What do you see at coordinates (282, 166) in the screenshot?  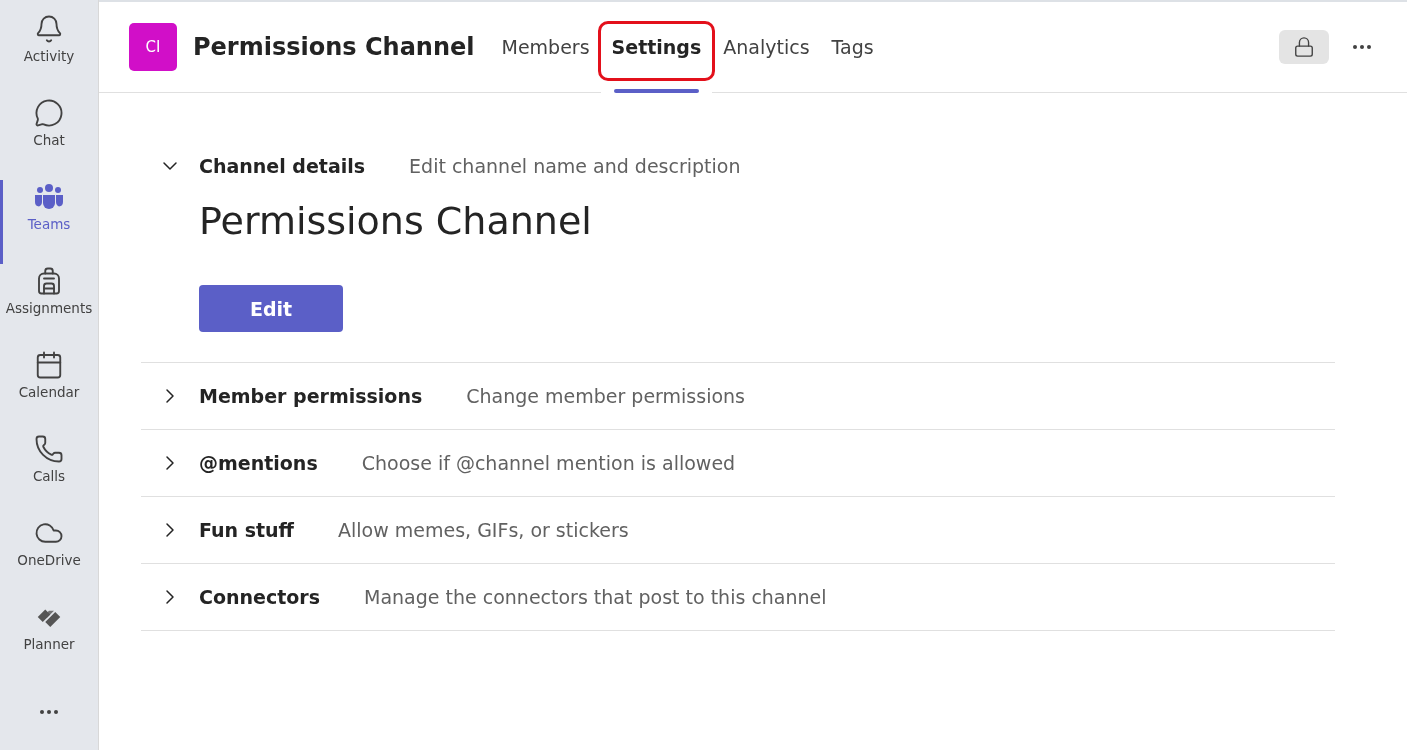 I see `section-title: Channel details` at bounding box center [282, 166].